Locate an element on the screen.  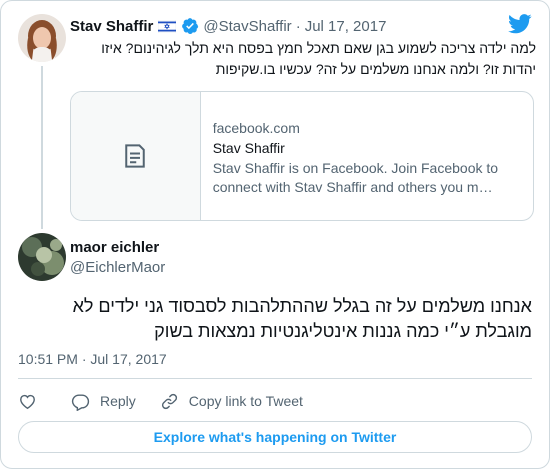
reply-button: Reply is located at coordinates (103, 401).